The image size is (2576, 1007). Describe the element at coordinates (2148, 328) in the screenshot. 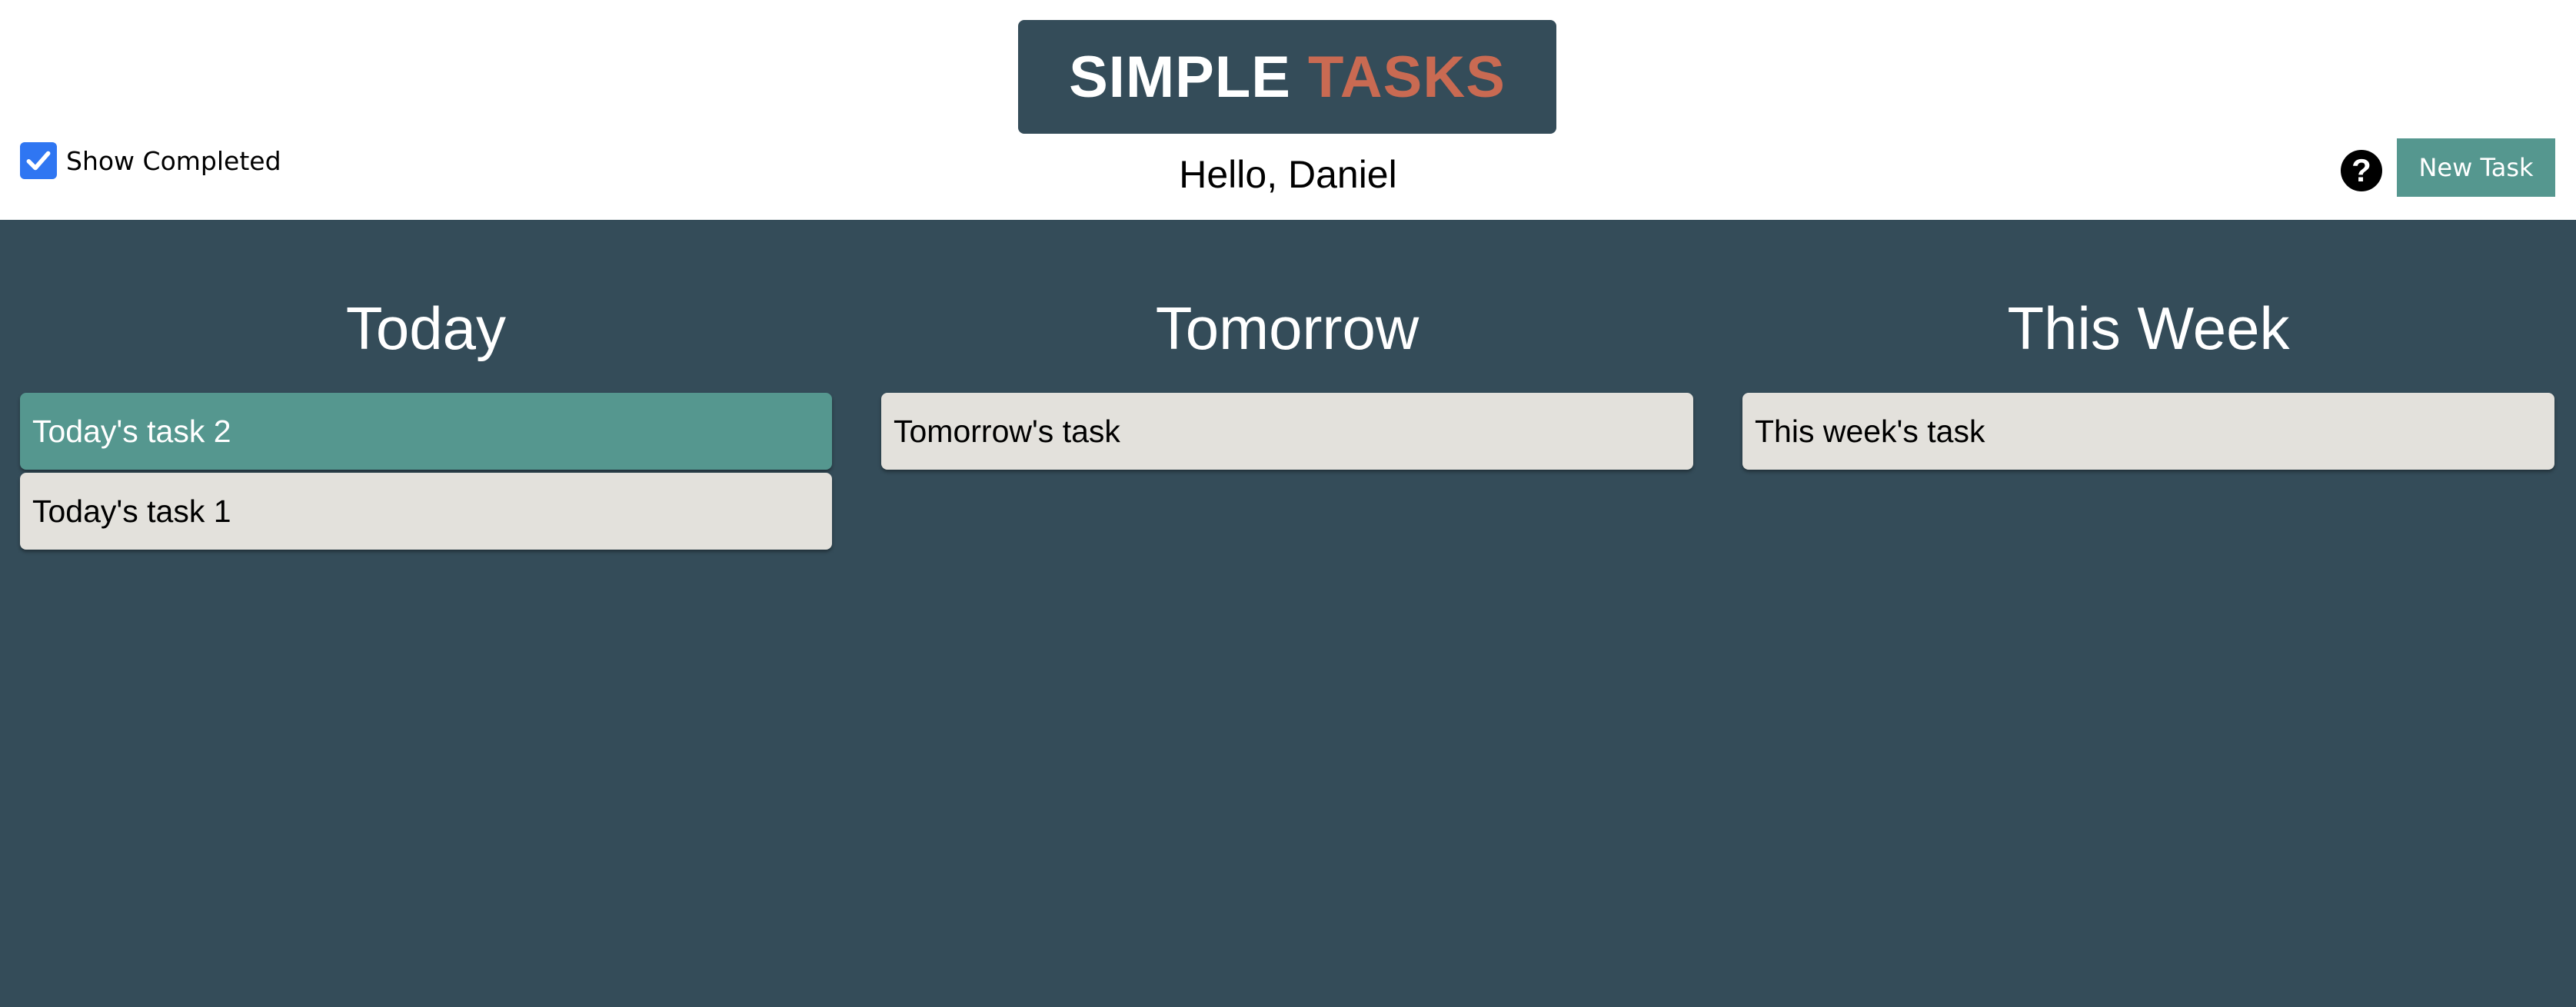

I see `column-title: This Week` at that location.